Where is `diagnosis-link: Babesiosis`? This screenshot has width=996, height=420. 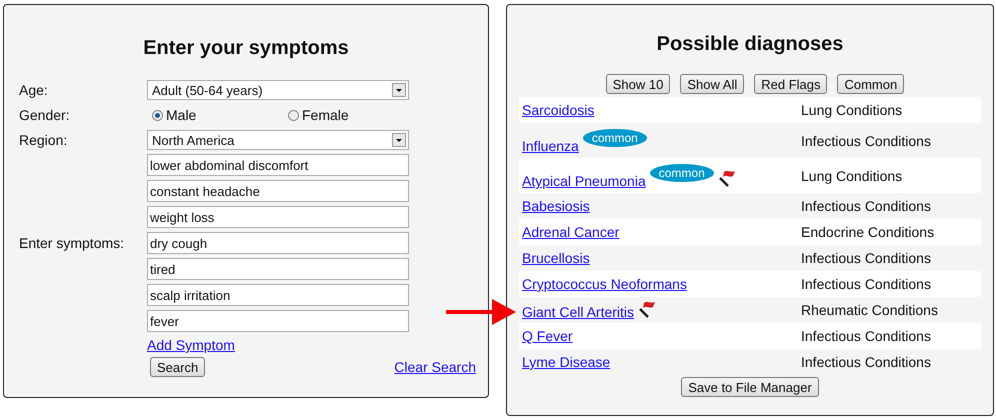 diagnosis-link: Babesiosis is located at coordinates (556, 206).